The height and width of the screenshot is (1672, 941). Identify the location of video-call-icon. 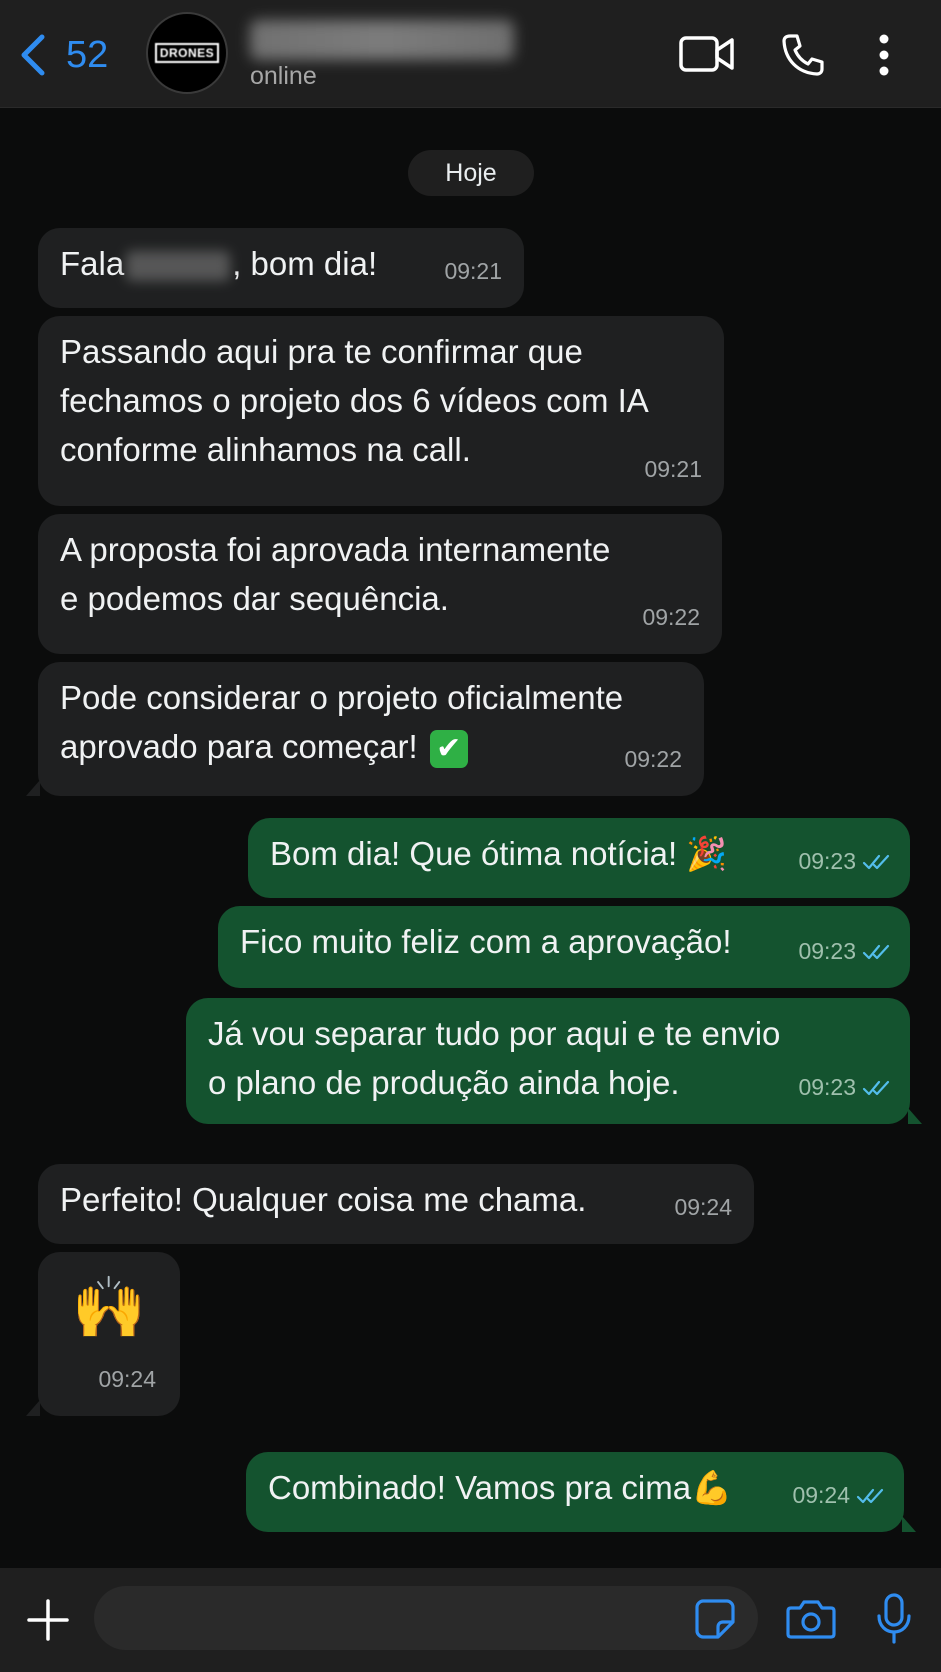
(706, 54).